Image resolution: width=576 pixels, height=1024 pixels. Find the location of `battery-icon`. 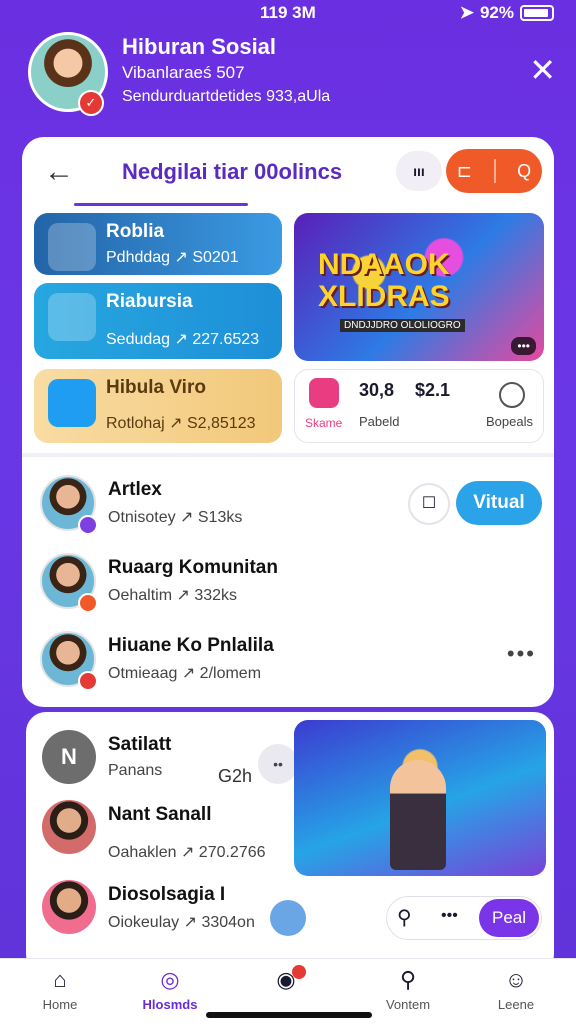

battery-icon is located at coordinates (537, 13).